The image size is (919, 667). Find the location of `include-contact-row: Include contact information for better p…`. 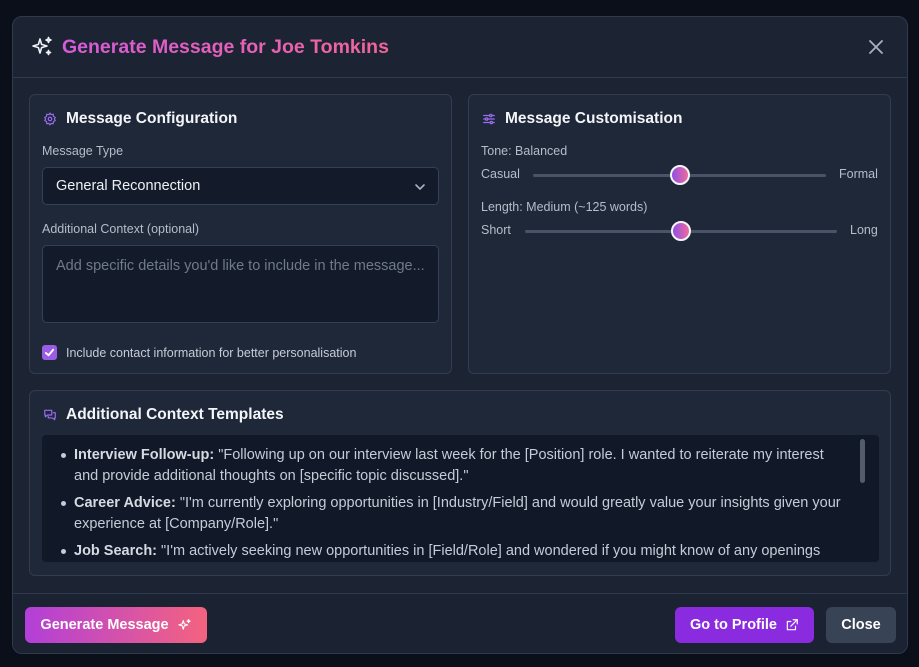

include-contact-row: Include contact information for better p… is located at coordinates (199, 352).